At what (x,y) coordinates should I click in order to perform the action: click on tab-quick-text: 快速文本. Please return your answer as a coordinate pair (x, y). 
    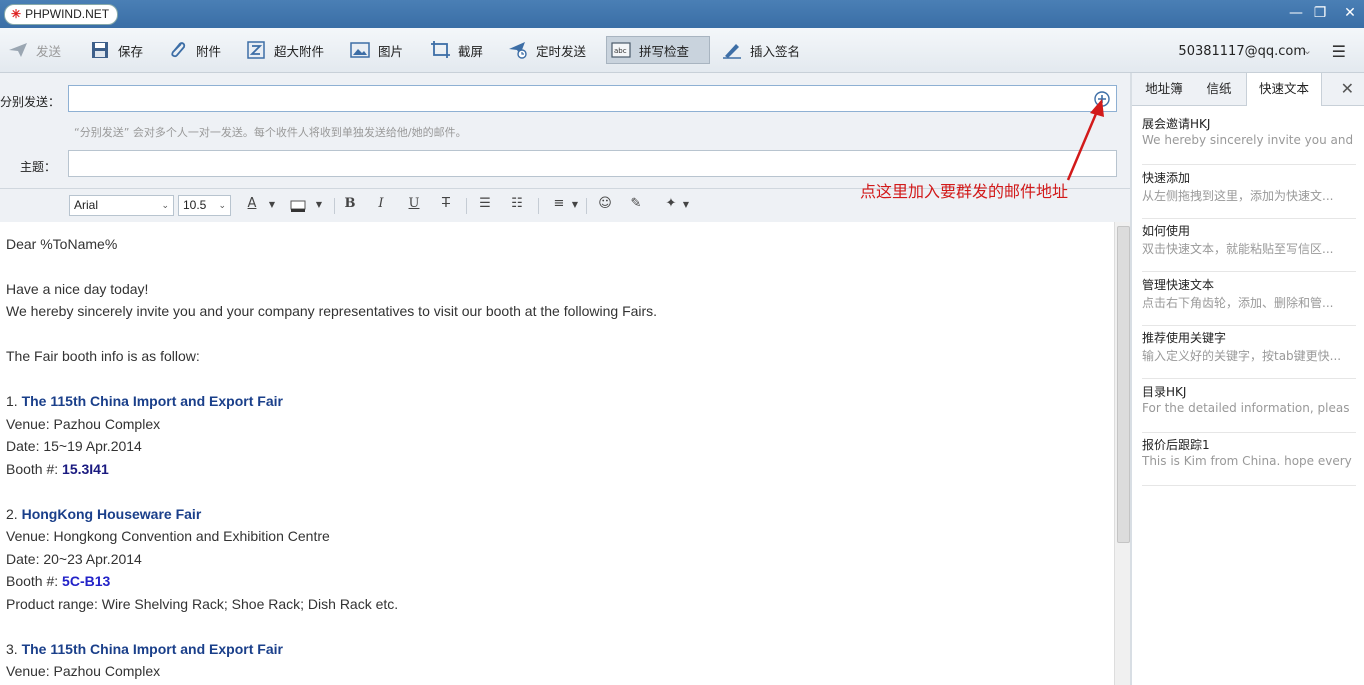
    Looking at the image, I should click on (1284, 89).